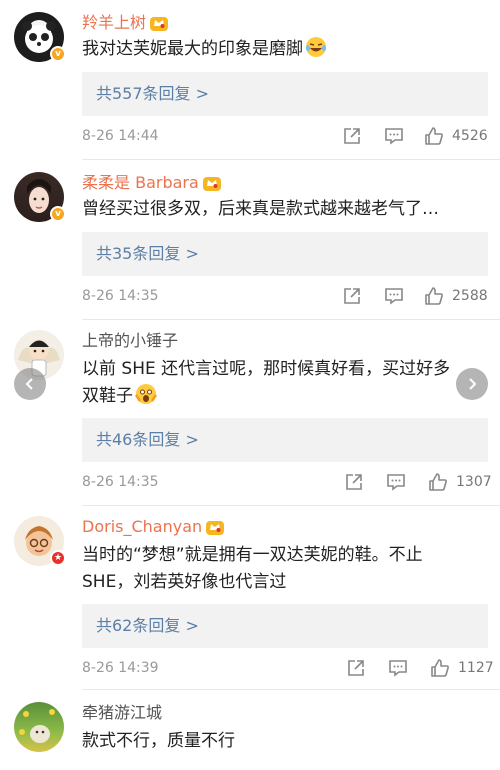 The width and height of the screenshot is (500, 770). I want to click on comment-meta: 8-26 14:39 1127, so click(288, 668).